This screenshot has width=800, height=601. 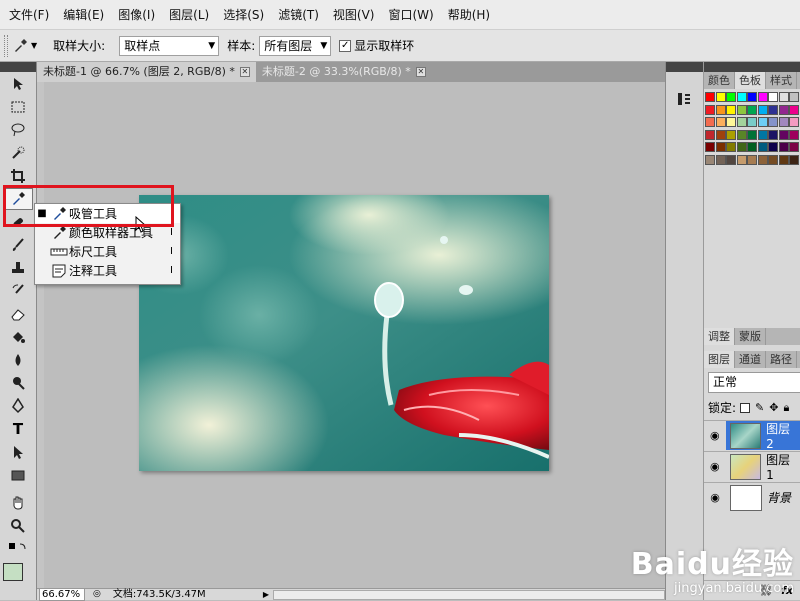 I want to click on history-brush-tool-icon, so click(x=18, y=291).